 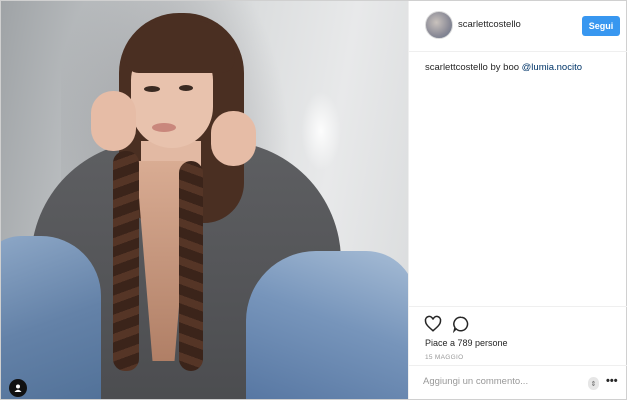 I want to click on avatar, so click(x=439, y=25).